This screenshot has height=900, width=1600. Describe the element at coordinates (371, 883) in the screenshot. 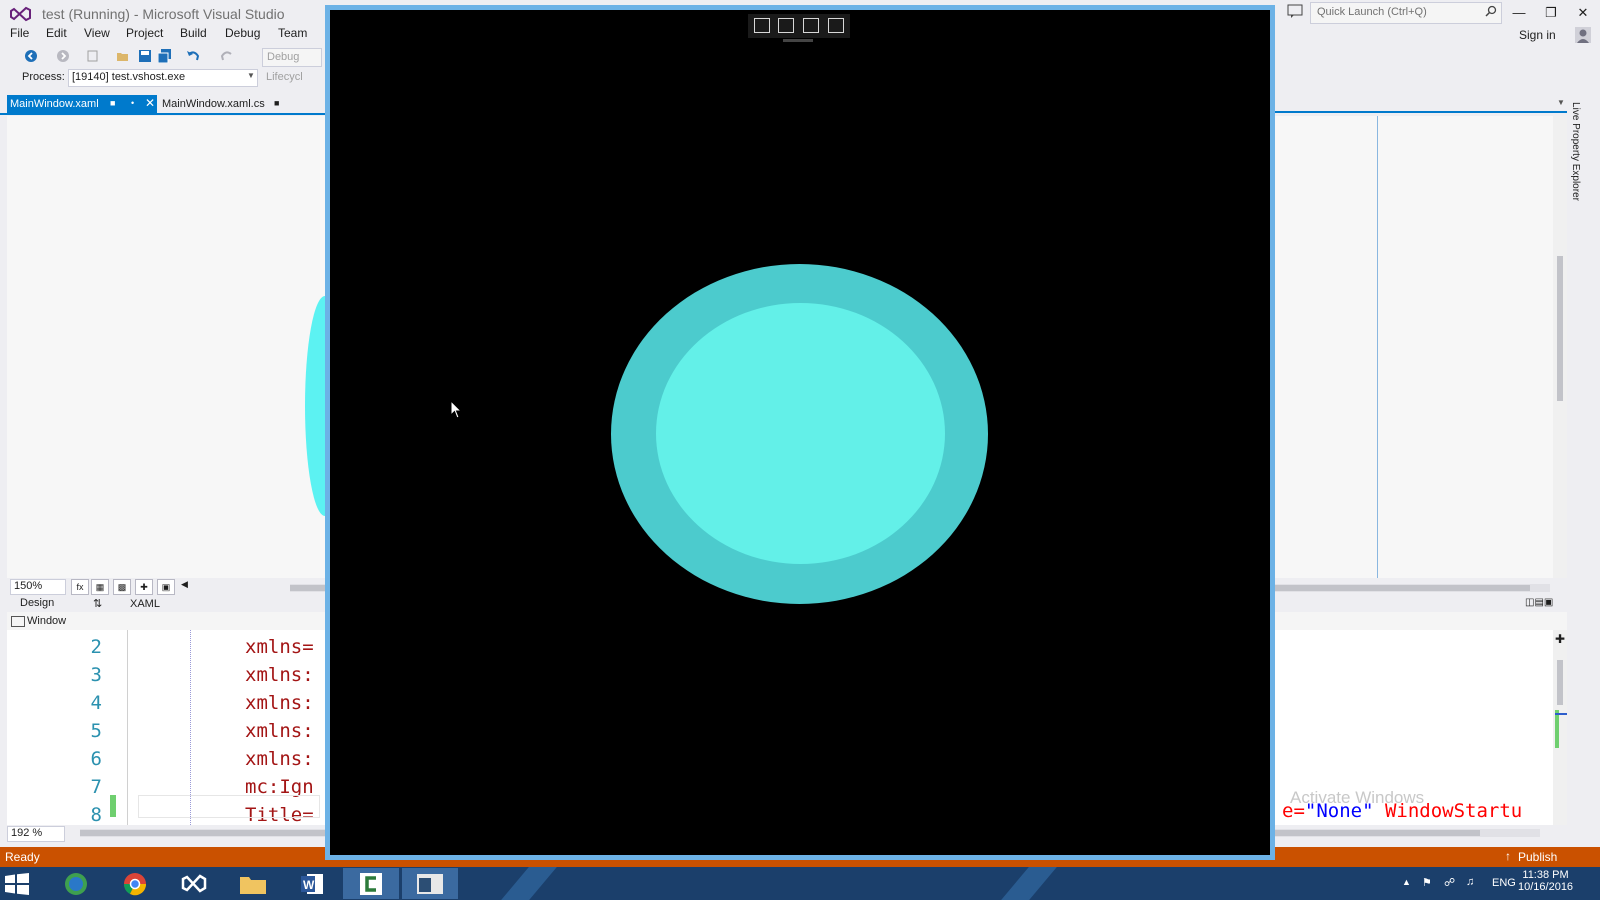

I see `taskbar-app-camtasia` at that location.